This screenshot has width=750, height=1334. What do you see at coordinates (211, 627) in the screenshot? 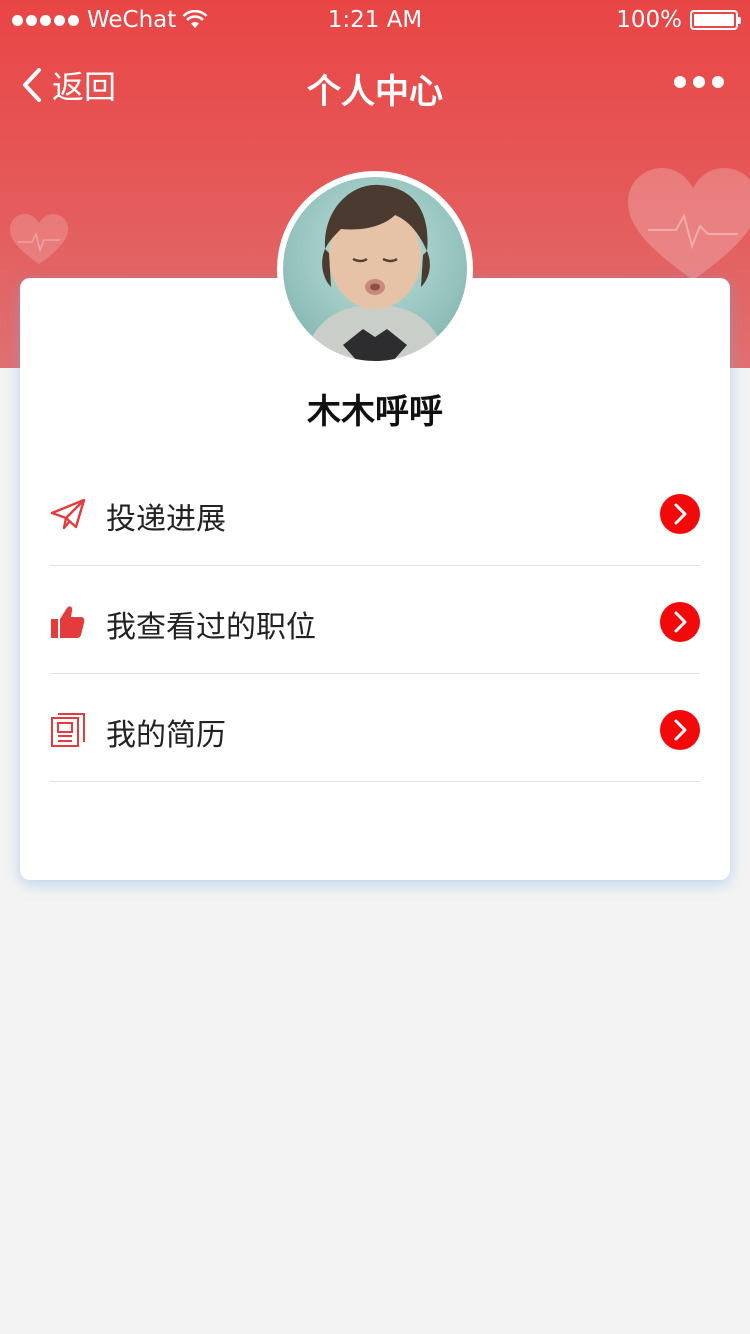
I see `menu-item-label: 我查看过的职位` at bounding box center [211, 627].